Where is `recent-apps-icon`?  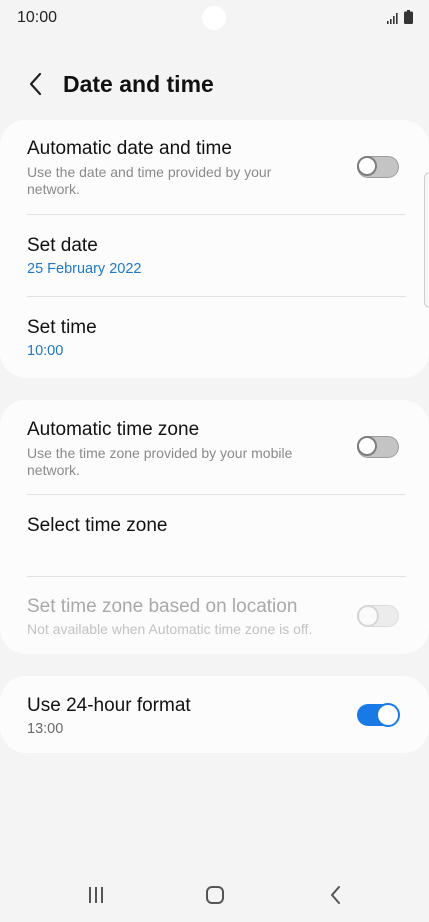 recent-apps-icon is located at coordinates (96, 895).